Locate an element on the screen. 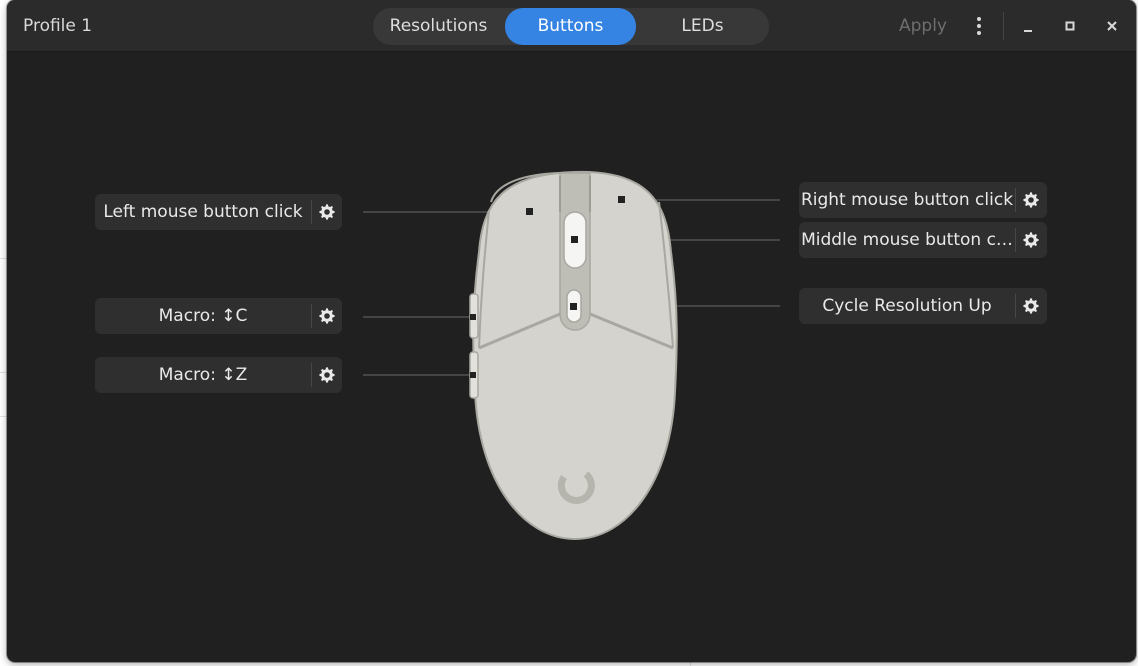  anchor-cycle is located at coordinates (573, 306).